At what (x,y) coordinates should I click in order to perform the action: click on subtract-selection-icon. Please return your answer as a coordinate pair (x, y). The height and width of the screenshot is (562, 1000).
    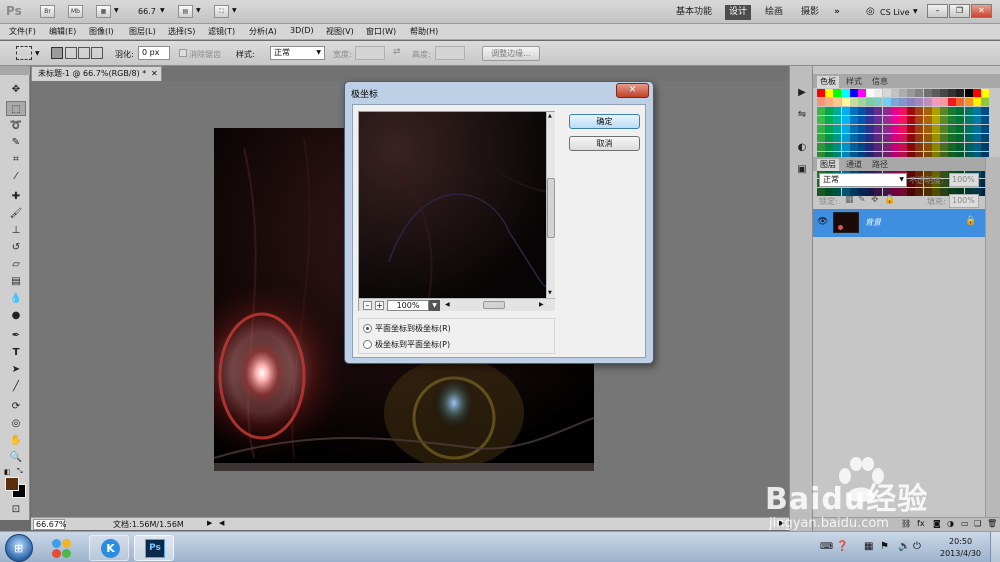
    Looking at the image, I should click on (84, 53).